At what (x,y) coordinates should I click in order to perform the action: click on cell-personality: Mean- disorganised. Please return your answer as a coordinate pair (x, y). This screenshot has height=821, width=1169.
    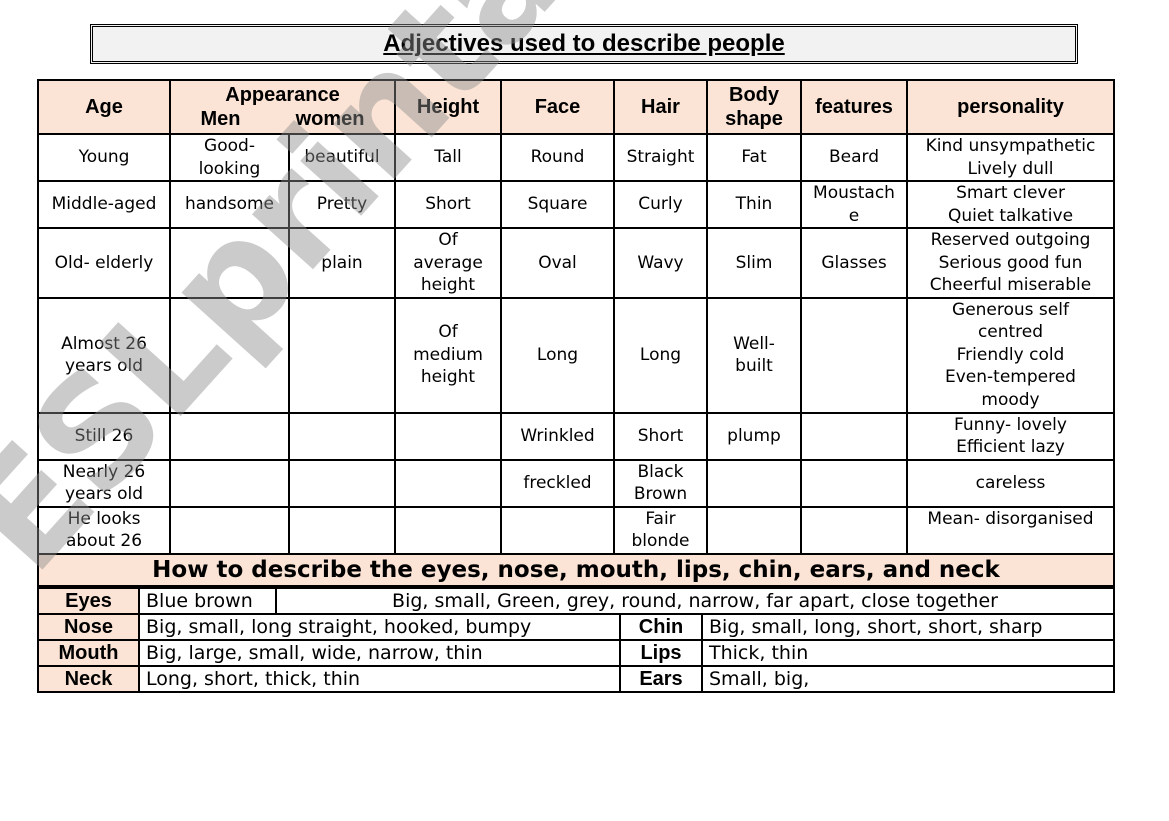
    Looking at the image, I should click on (1010, 530).